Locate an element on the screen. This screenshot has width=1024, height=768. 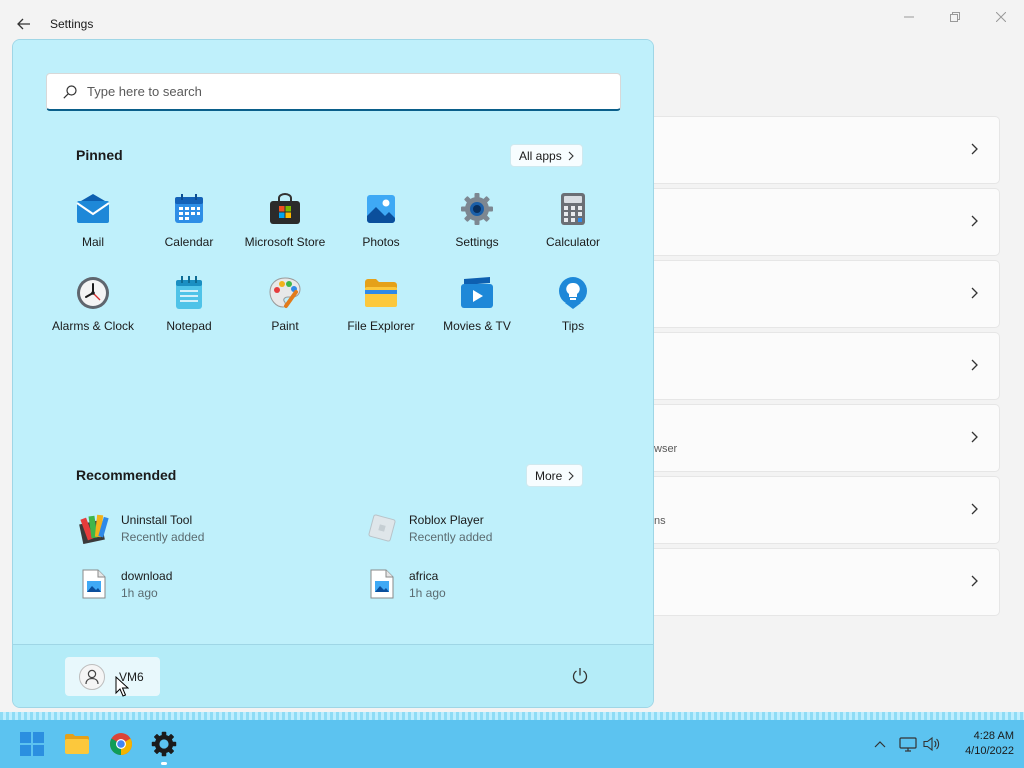
taskbar-file-explorer is located at coordinates (77, 744).